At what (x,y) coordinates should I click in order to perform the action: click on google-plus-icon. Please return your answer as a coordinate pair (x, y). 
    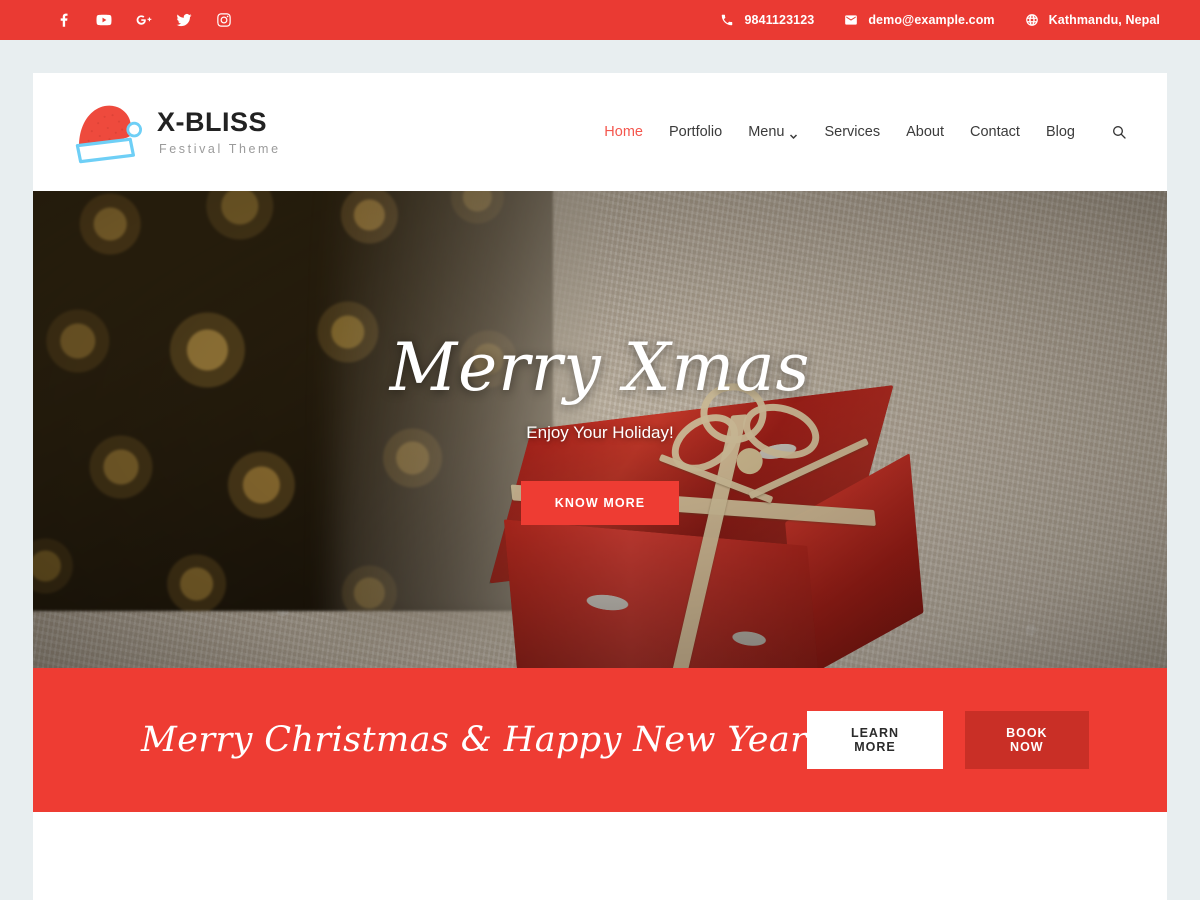
    Looking at the image, I should click on (144, 20).